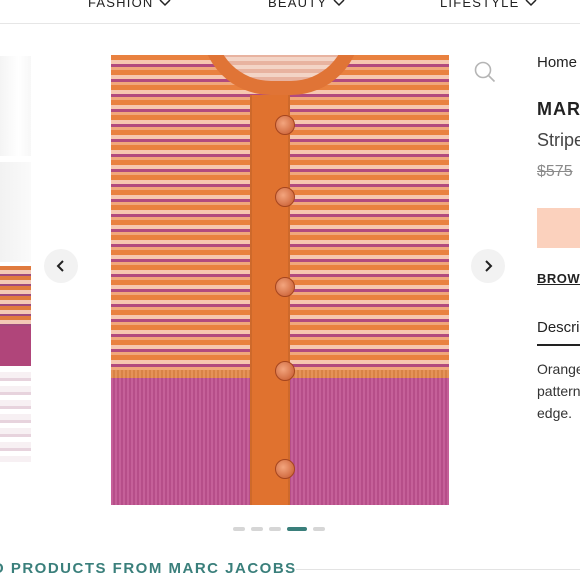  I want to click on add-to-bag-button, so click(558, 228).